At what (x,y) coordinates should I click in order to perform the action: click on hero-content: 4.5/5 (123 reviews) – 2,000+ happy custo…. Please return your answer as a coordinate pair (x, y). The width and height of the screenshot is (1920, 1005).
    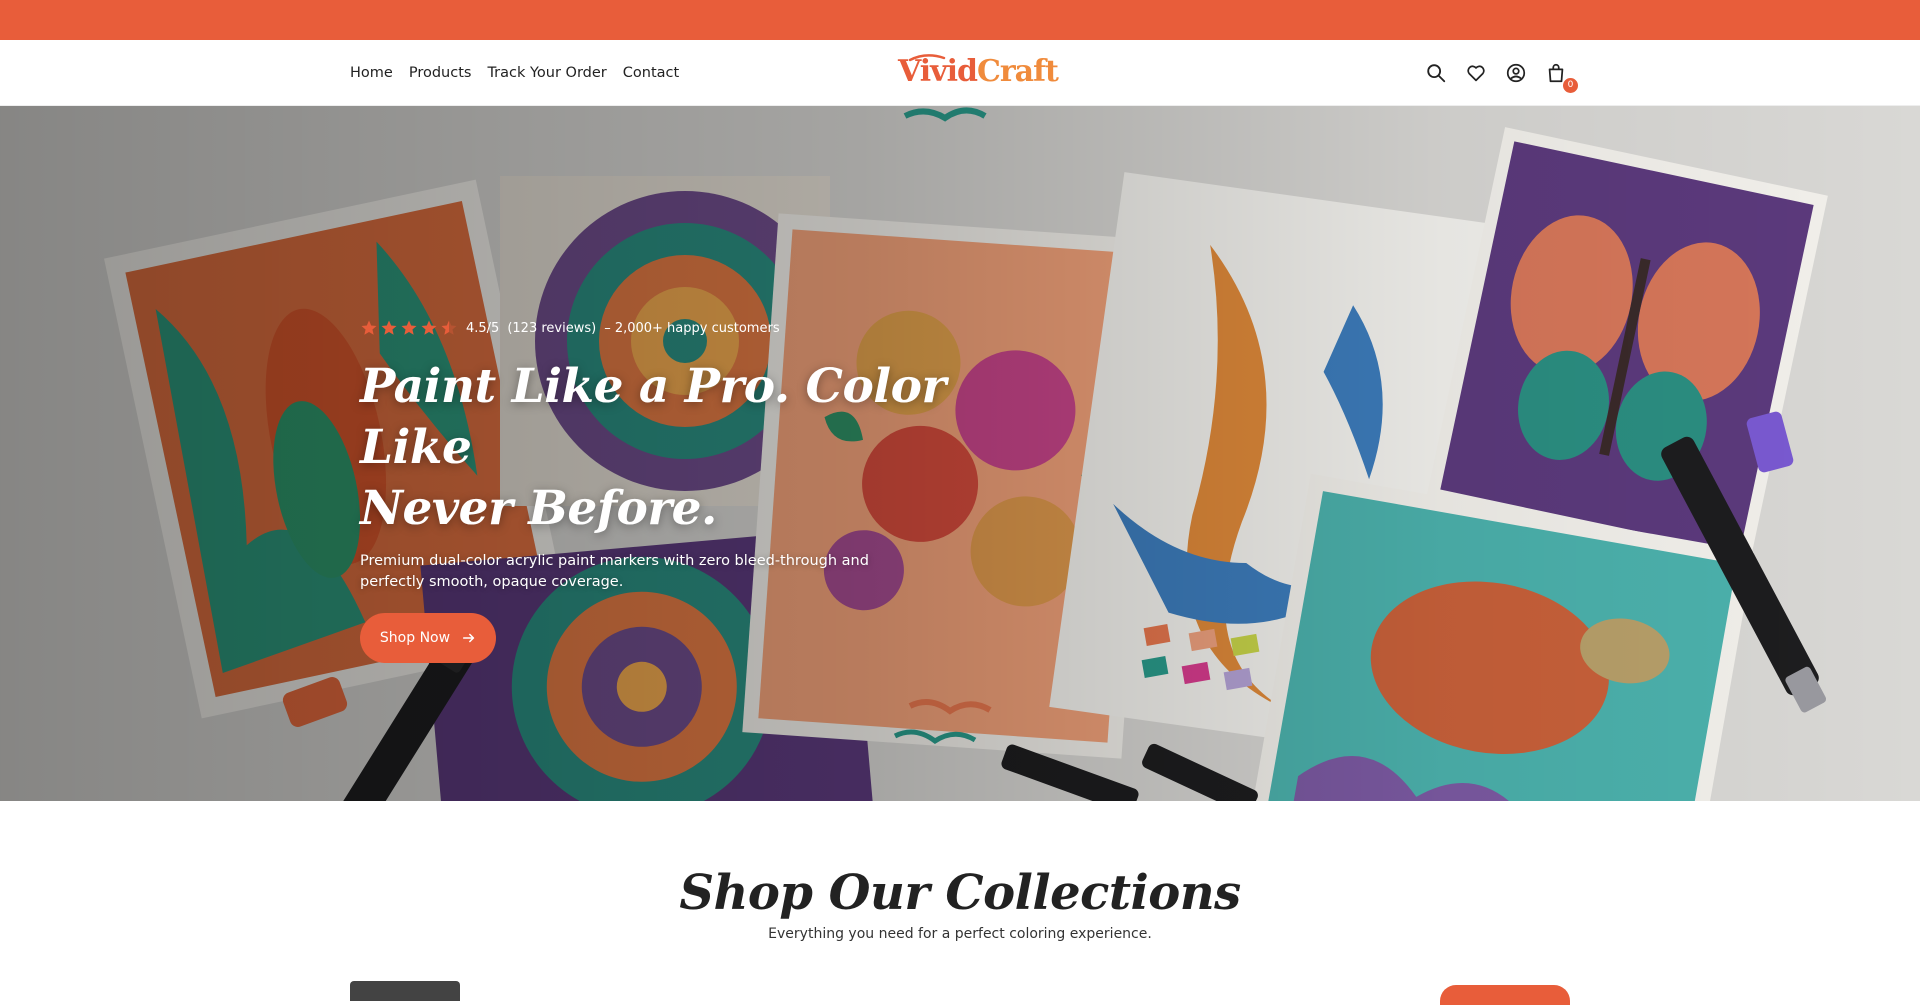
    Looking at the image, I should click on (660, 490).